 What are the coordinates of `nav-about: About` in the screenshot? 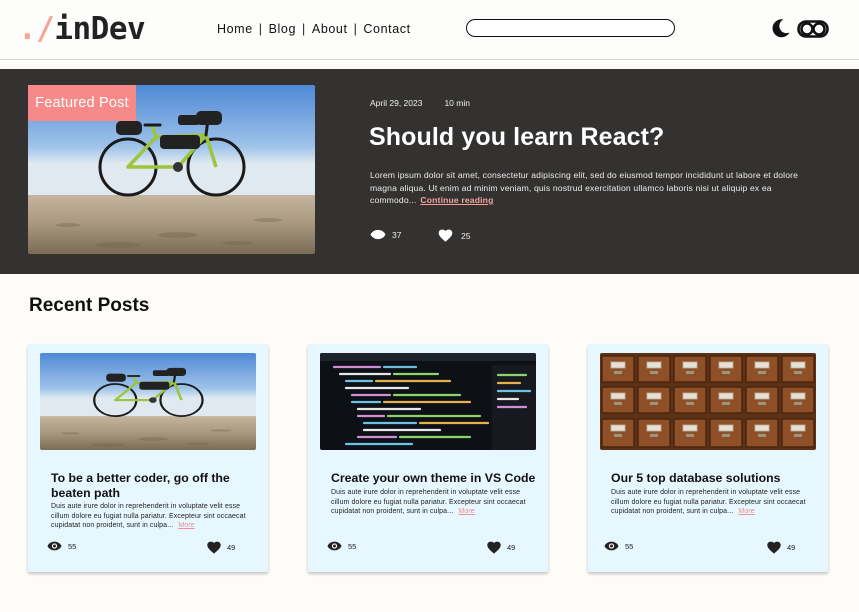 It's located at (330, 29).